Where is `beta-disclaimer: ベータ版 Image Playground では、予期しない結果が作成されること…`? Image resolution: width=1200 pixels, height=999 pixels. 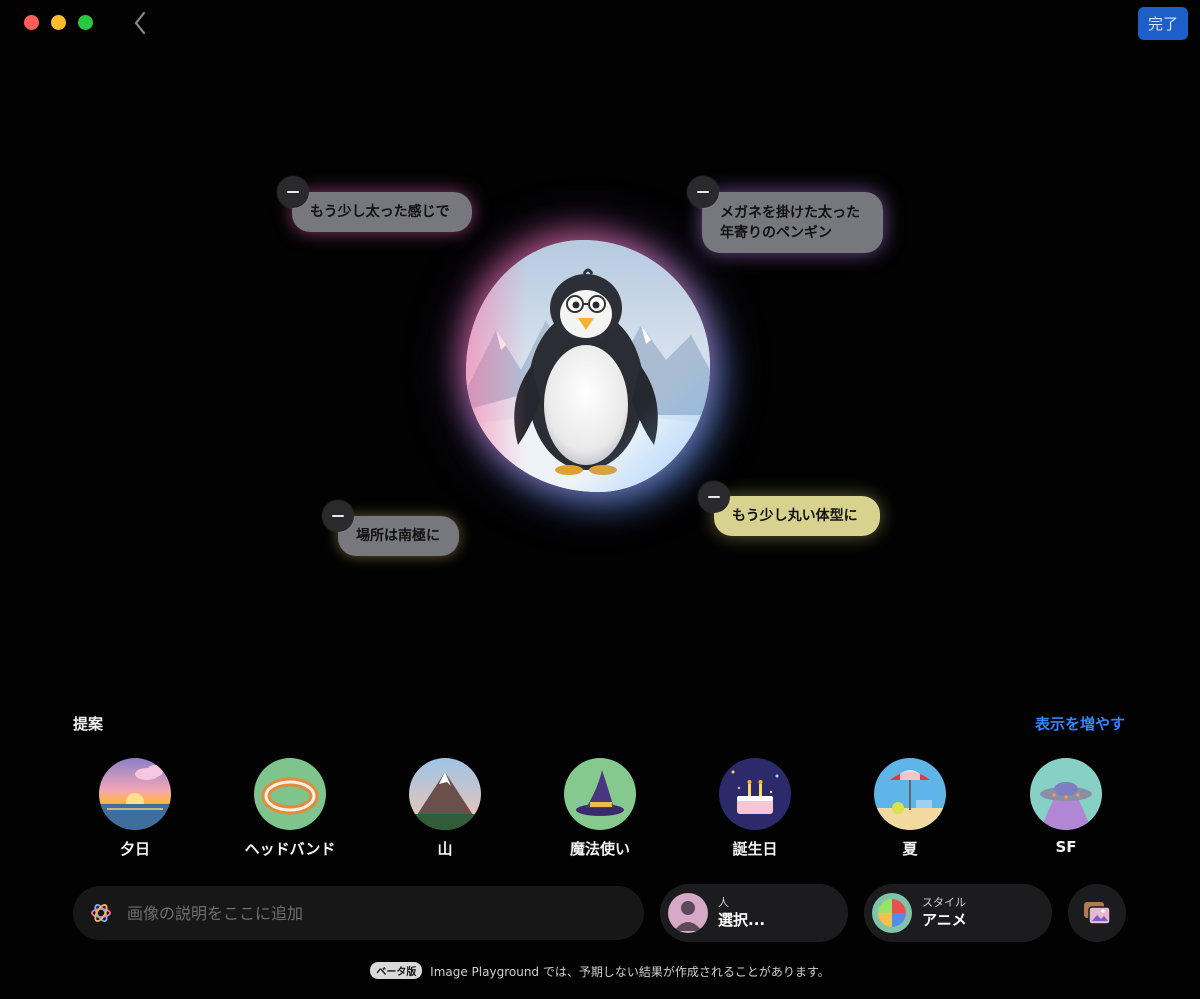 beta-disclaimer: ベータ版 Image Playground では、予期しない結果が作成されること… is located at coordinates (600, 971).